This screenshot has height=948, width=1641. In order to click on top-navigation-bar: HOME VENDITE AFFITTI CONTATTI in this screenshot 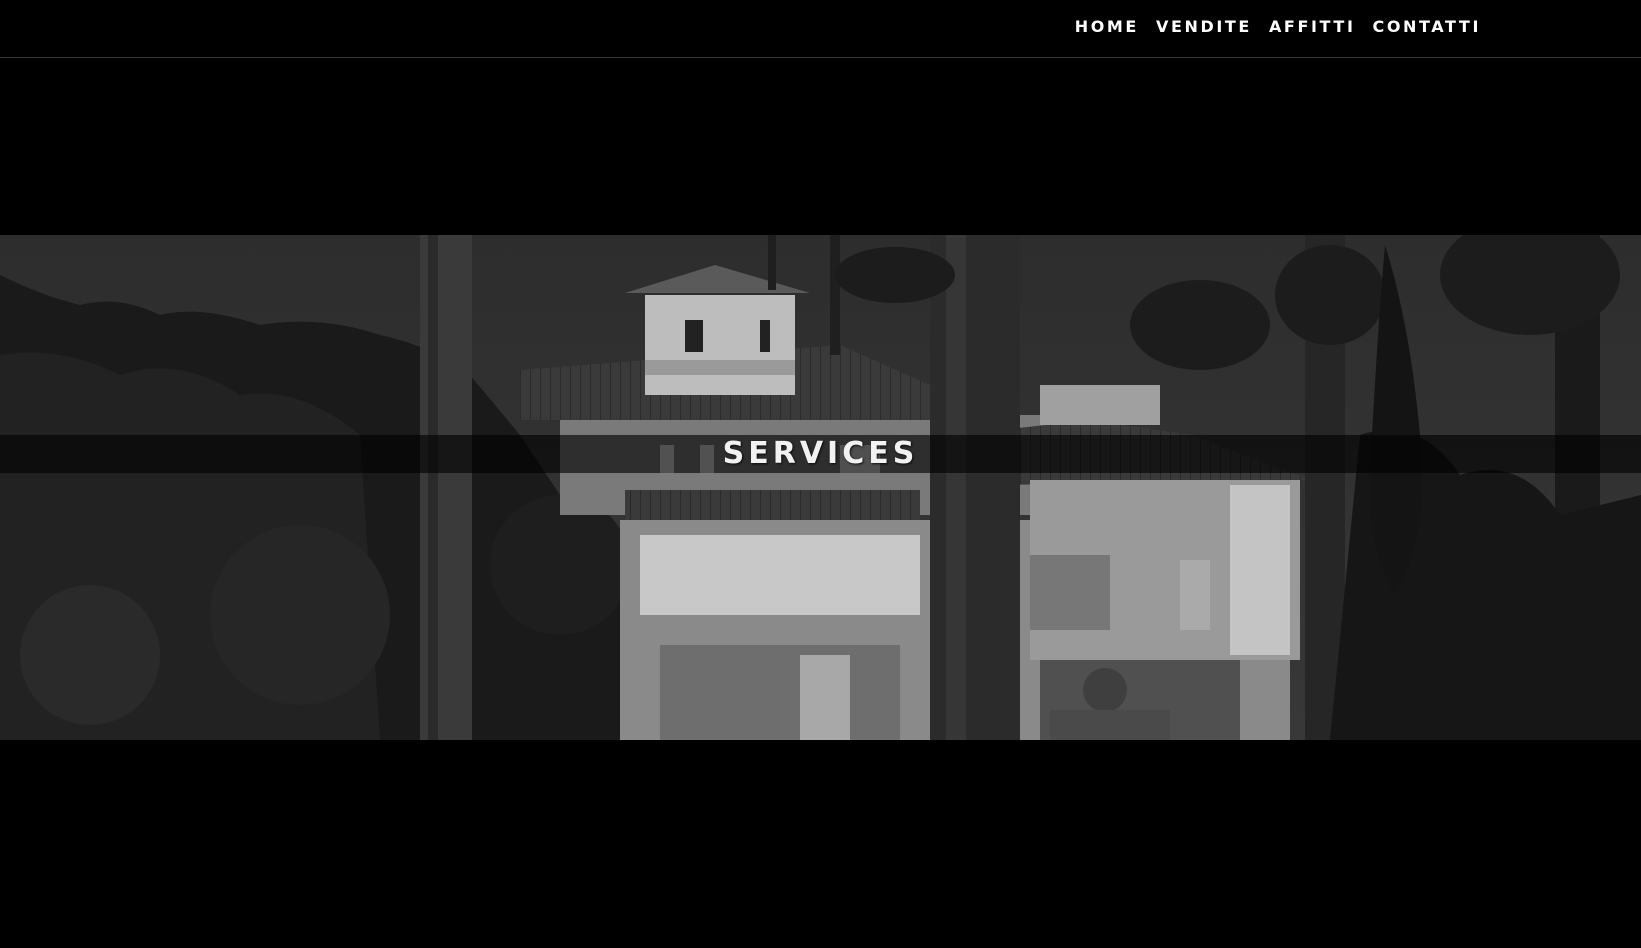, I will do `click(820, 29)`.